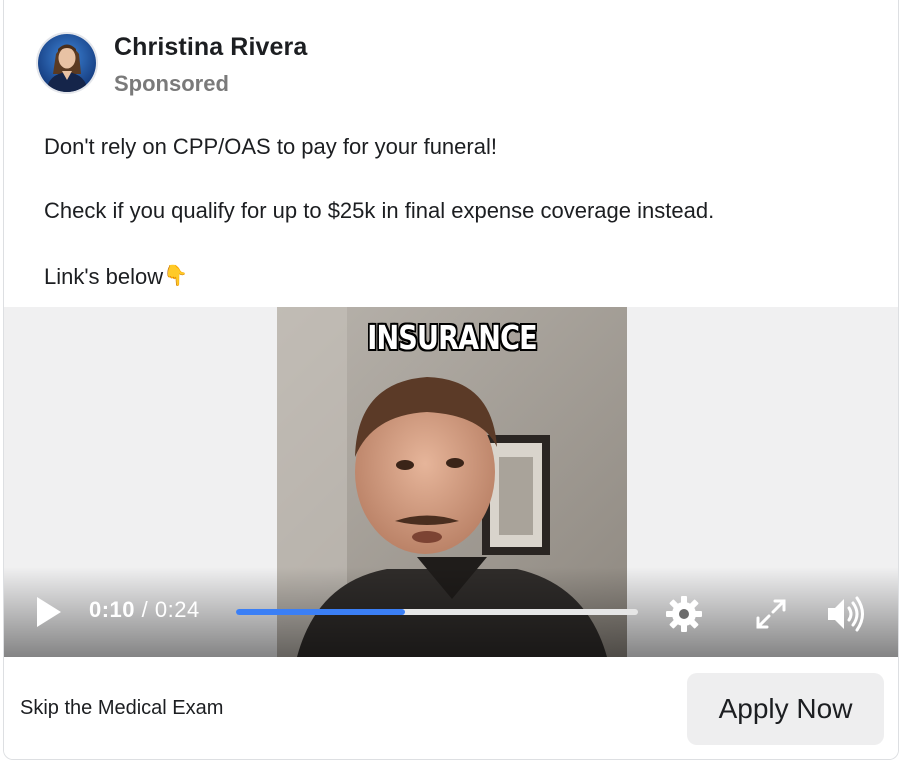 The height and width of the screenshot is (762, 902). I want to click on fullscreen-button, so click(771, 614).